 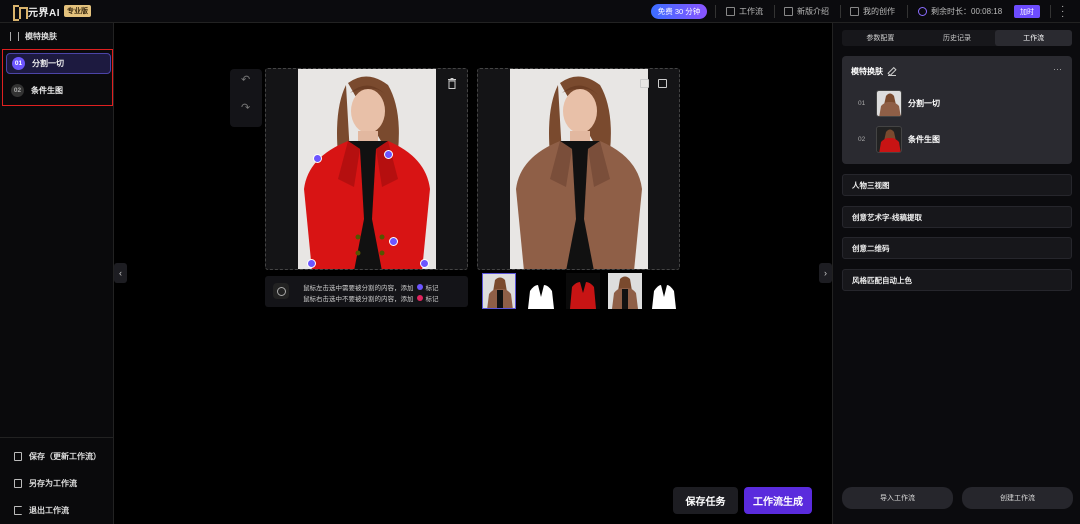 What do you see at coordinates (452, 83) in the screenshot?
I see `trash-icon` at bounding box center [452, 83].